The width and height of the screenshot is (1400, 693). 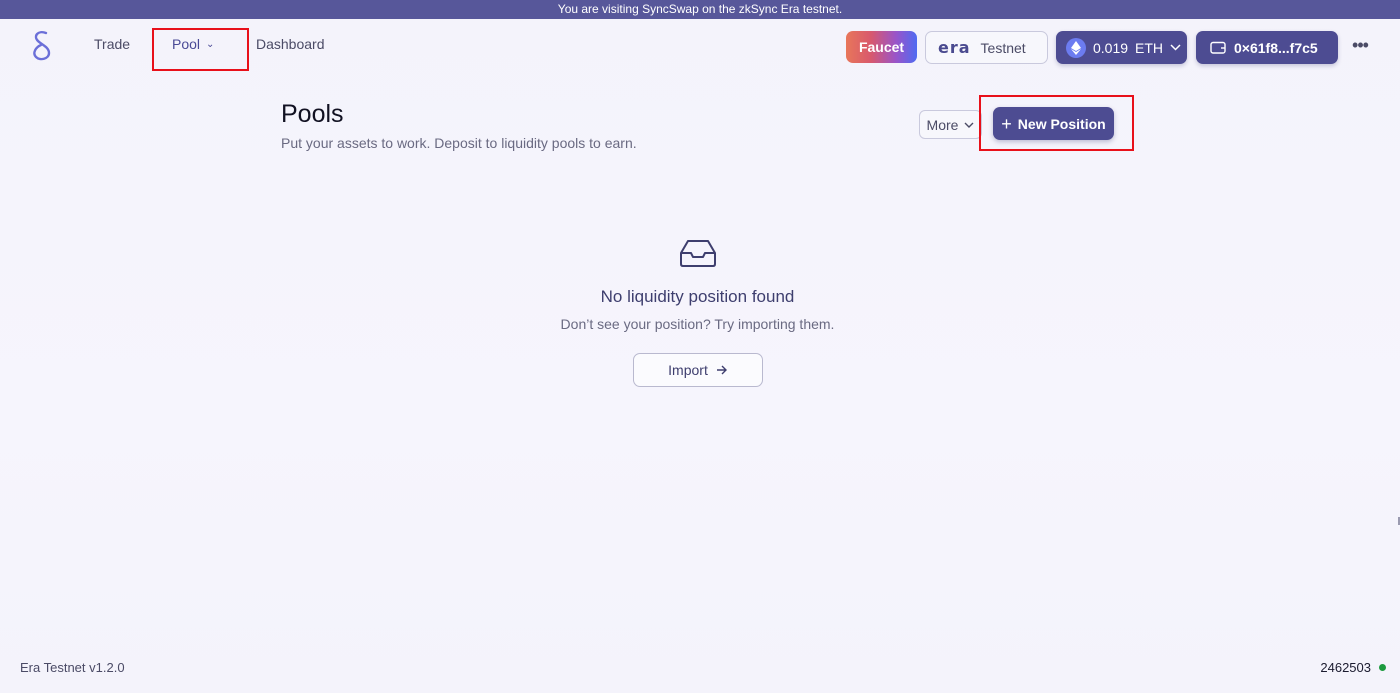 I want to click on network-button: era Testnet, so click(x=986, y=47).